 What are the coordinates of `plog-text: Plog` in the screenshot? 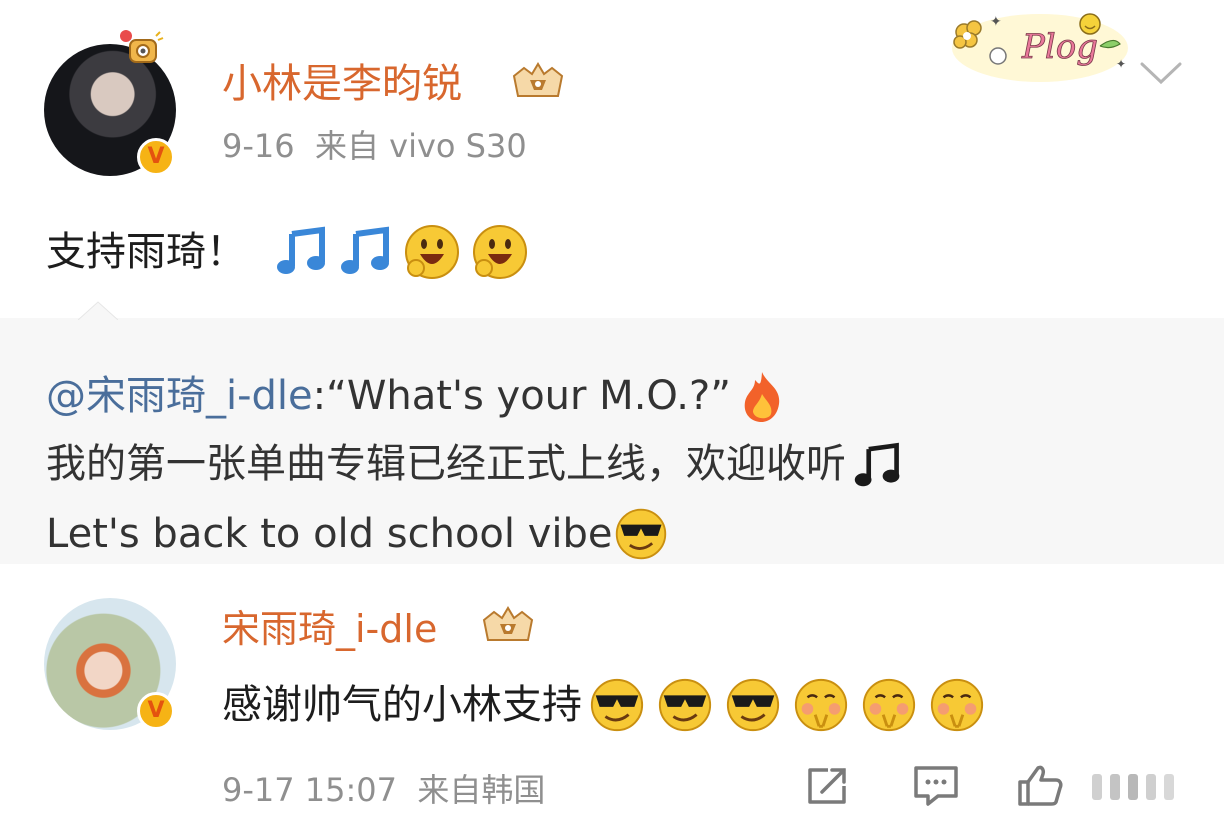 It's located at (1059, 47).